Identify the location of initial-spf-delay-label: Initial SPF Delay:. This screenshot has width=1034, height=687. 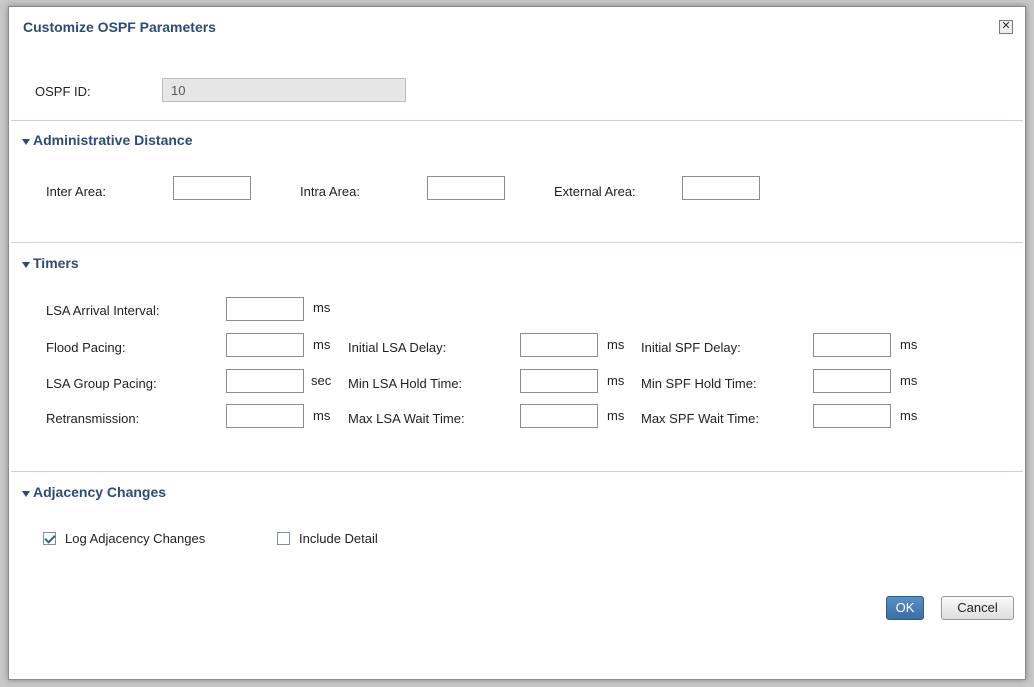
(691, 347).